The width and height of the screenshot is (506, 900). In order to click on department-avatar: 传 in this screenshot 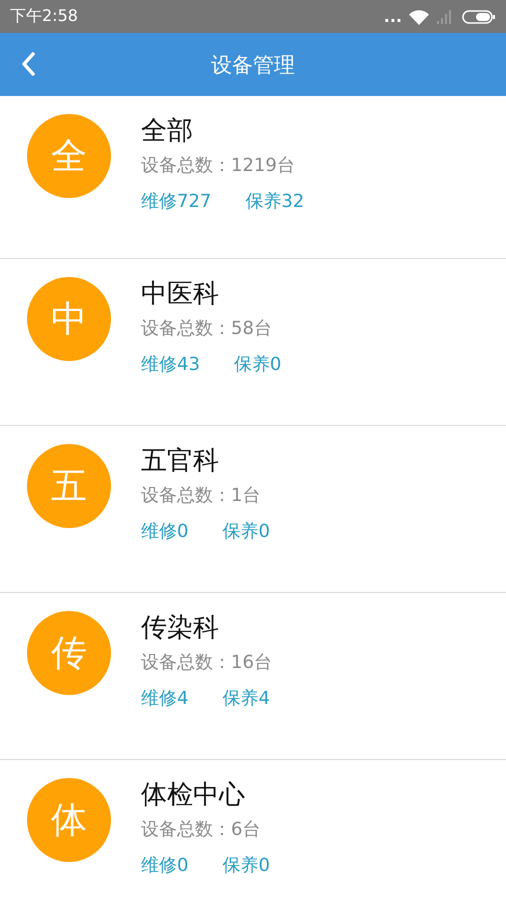, I will do `click(69, 653)`.